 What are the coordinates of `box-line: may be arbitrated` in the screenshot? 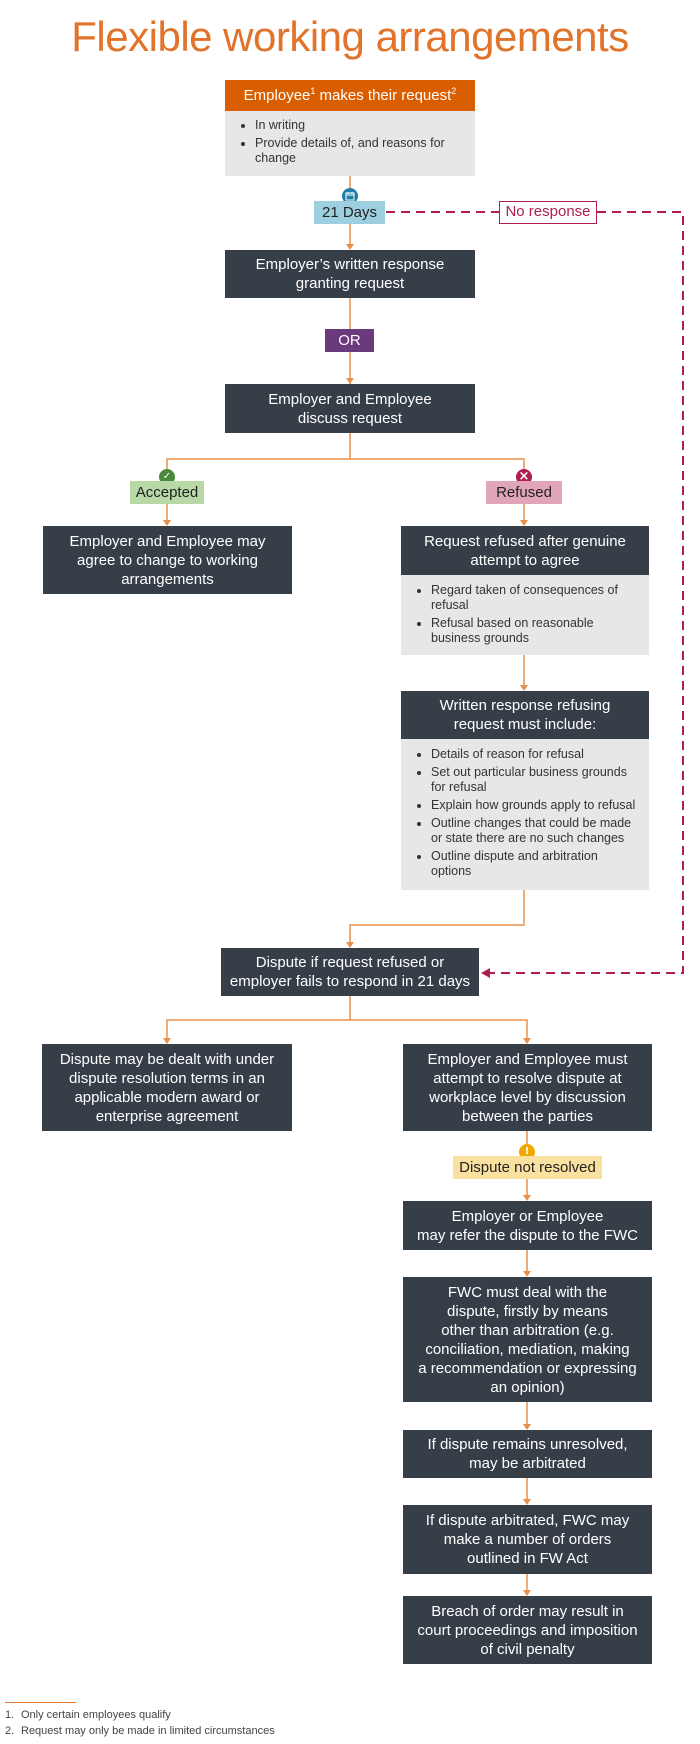 It's located at (527, 1463).